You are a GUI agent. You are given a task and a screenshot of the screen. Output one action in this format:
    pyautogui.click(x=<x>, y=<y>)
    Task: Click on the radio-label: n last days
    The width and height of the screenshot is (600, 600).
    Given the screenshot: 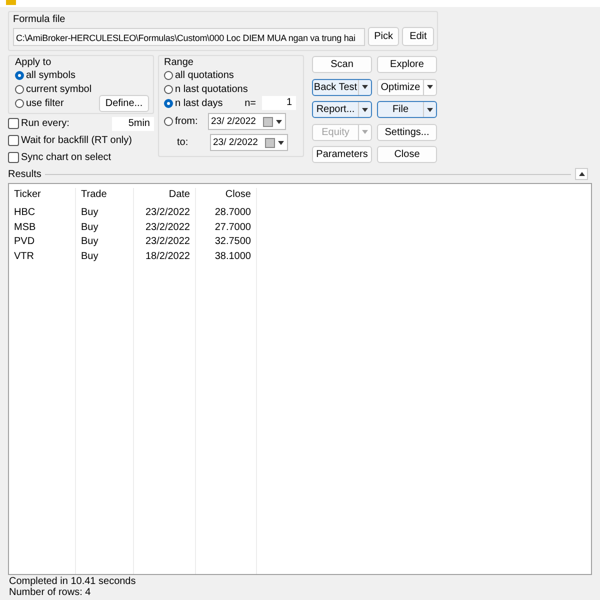 What is the action you would take?
    pyautogui.click(x=199, y=103)
    